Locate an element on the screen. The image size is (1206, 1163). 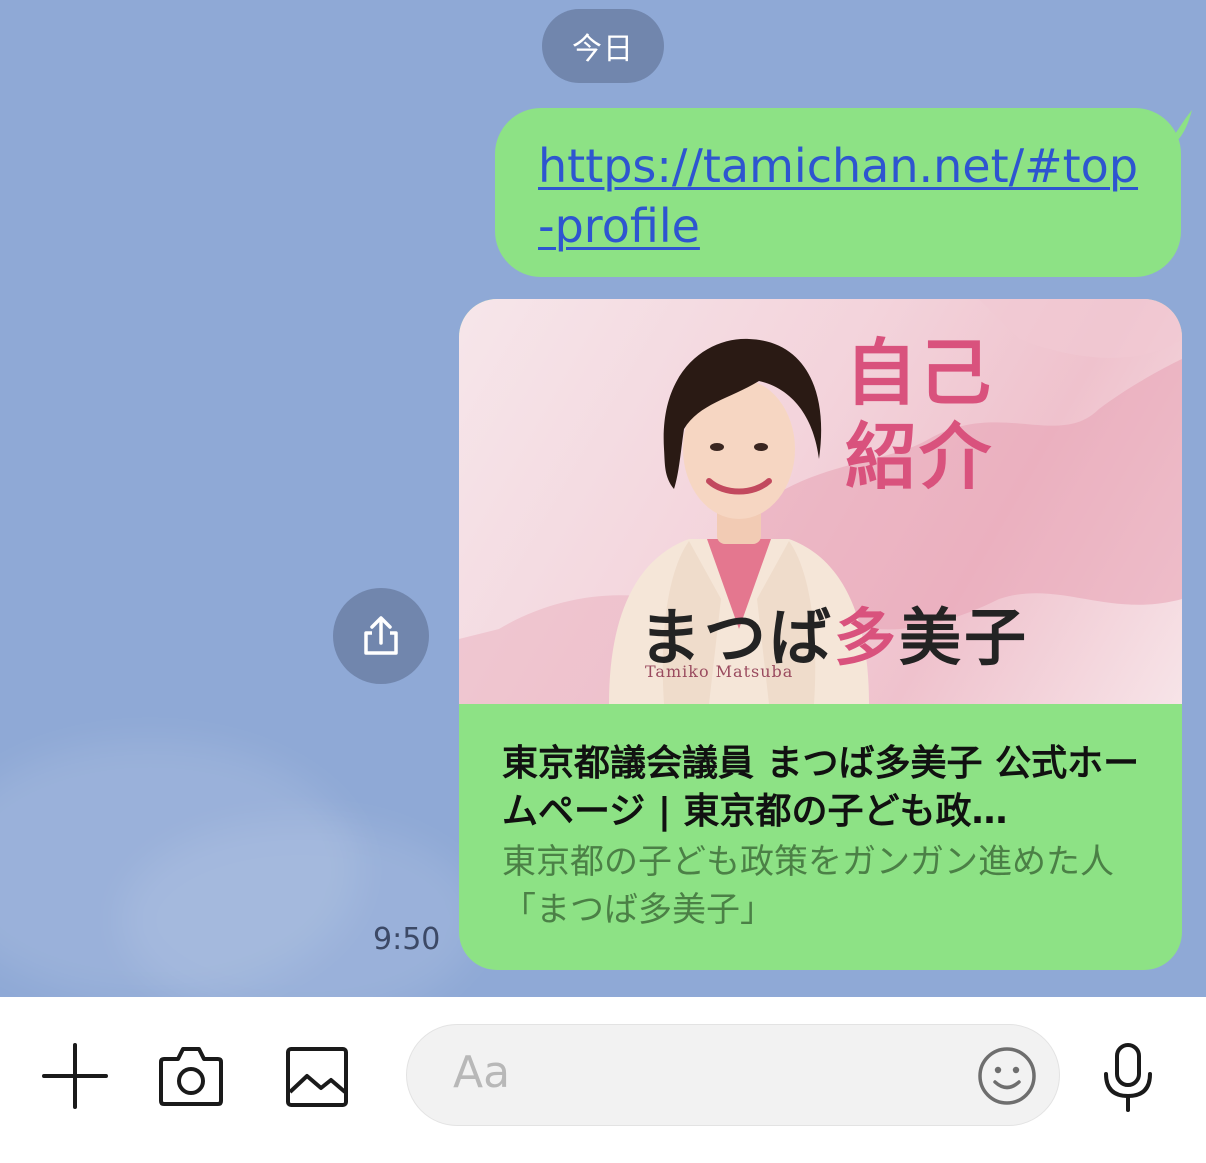
share-button is located at coordinates (381, 636).